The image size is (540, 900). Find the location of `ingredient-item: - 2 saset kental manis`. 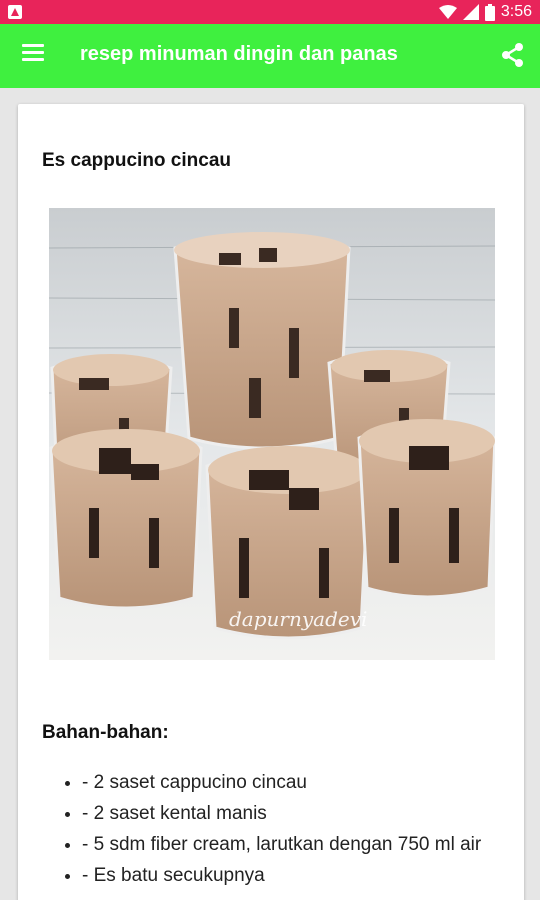

ingredient-item: - 2 saset kental manis is located at coordinates (292, 814).